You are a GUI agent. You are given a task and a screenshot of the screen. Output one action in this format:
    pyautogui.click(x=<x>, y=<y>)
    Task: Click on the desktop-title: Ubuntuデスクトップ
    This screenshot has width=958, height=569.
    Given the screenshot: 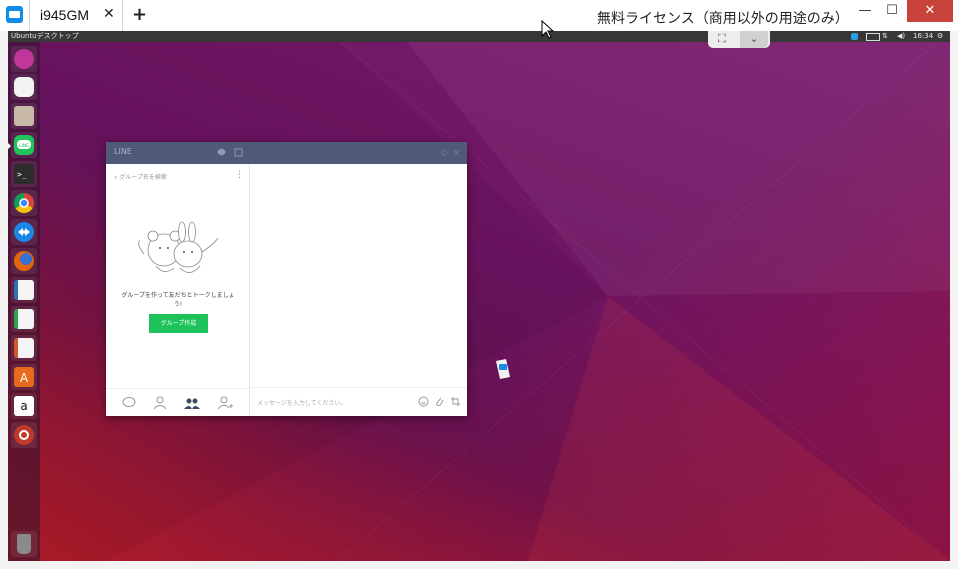 What is the action you would take?
    pyautogui.click(x=45, y=36)
    